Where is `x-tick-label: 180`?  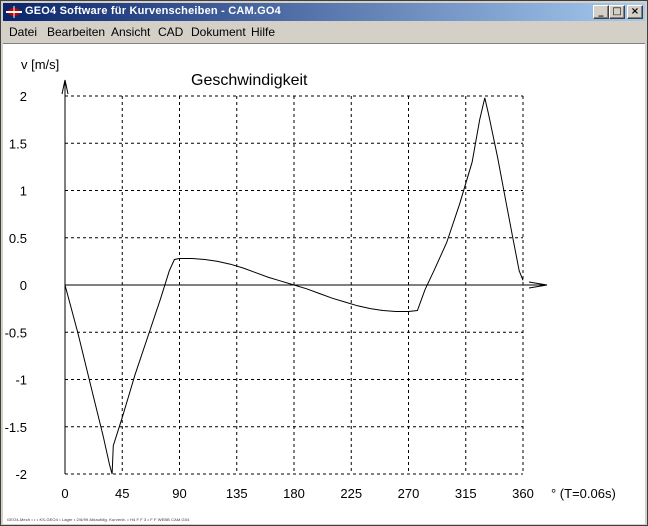 x-tick-label: 180 is located at coordinates (294, 493).